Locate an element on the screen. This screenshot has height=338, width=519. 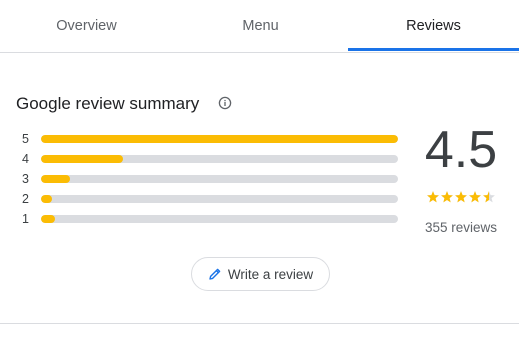
write-review-label: Write a review is located at coordinates (270, 274).